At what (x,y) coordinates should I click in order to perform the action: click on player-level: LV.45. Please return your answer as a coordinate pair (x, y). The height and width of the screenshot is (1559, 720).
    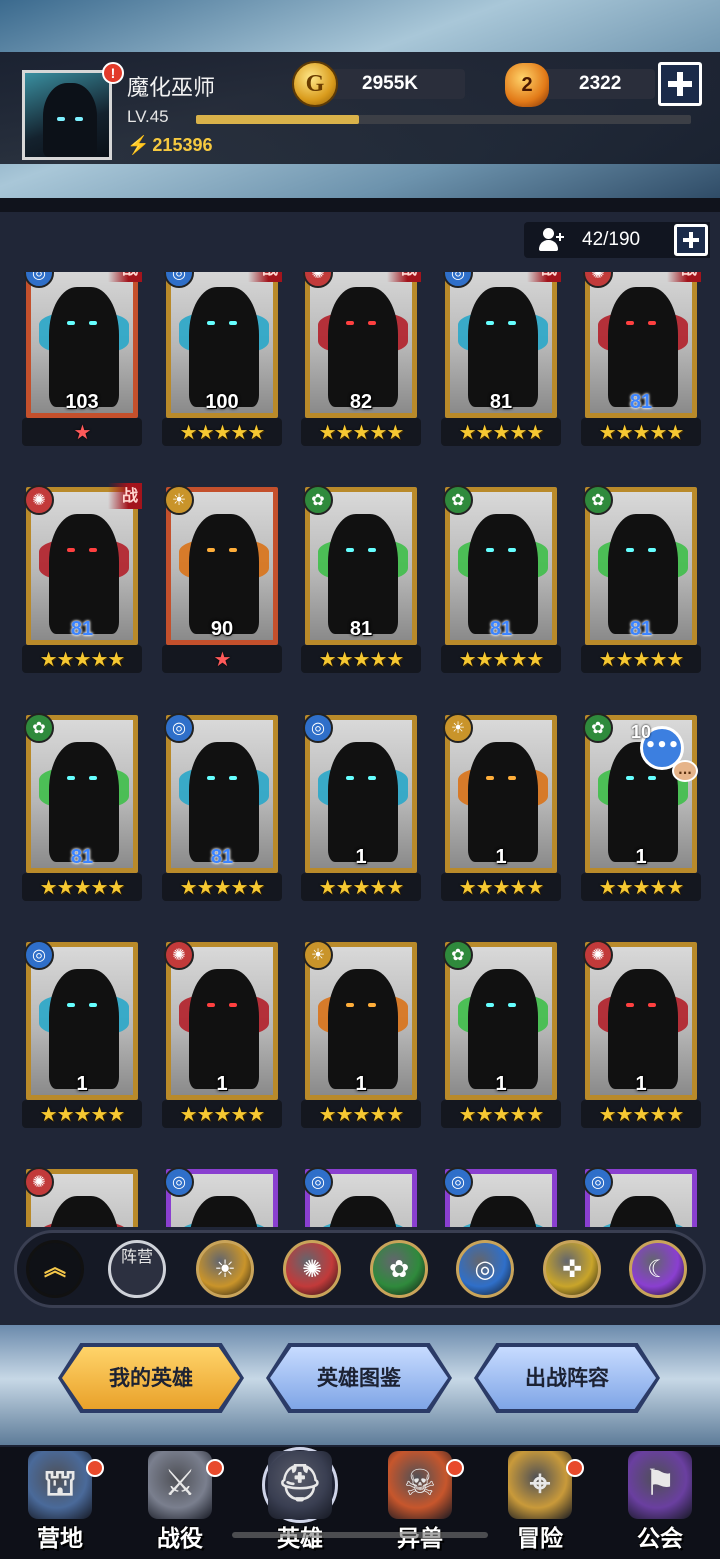
    Looking at the image, I should click on (148, 116).